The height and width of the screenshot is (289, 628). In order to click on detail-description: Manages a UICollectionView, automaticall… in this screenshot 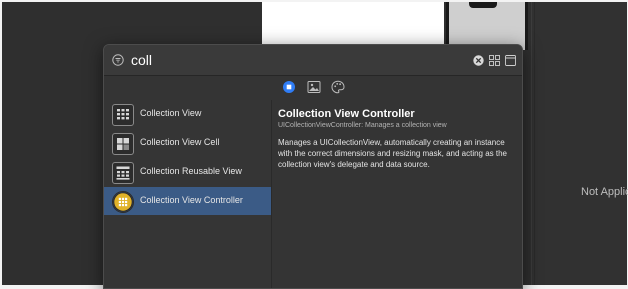, I will do `click(393, 153)`.